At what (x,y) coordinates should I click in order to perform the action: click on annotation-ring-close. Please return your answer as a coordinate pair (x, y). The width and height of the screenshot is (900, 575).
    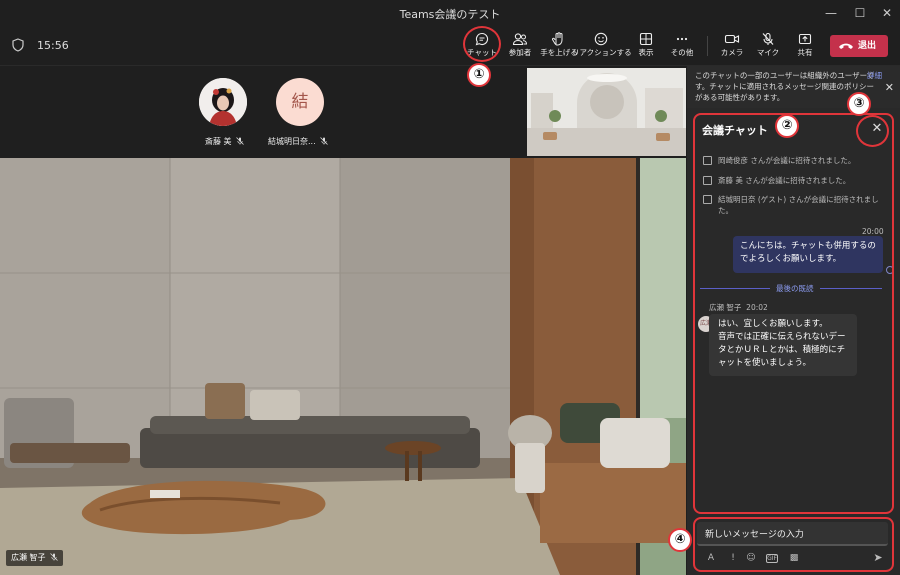
    Looking at the image, I should click on (872, 131).